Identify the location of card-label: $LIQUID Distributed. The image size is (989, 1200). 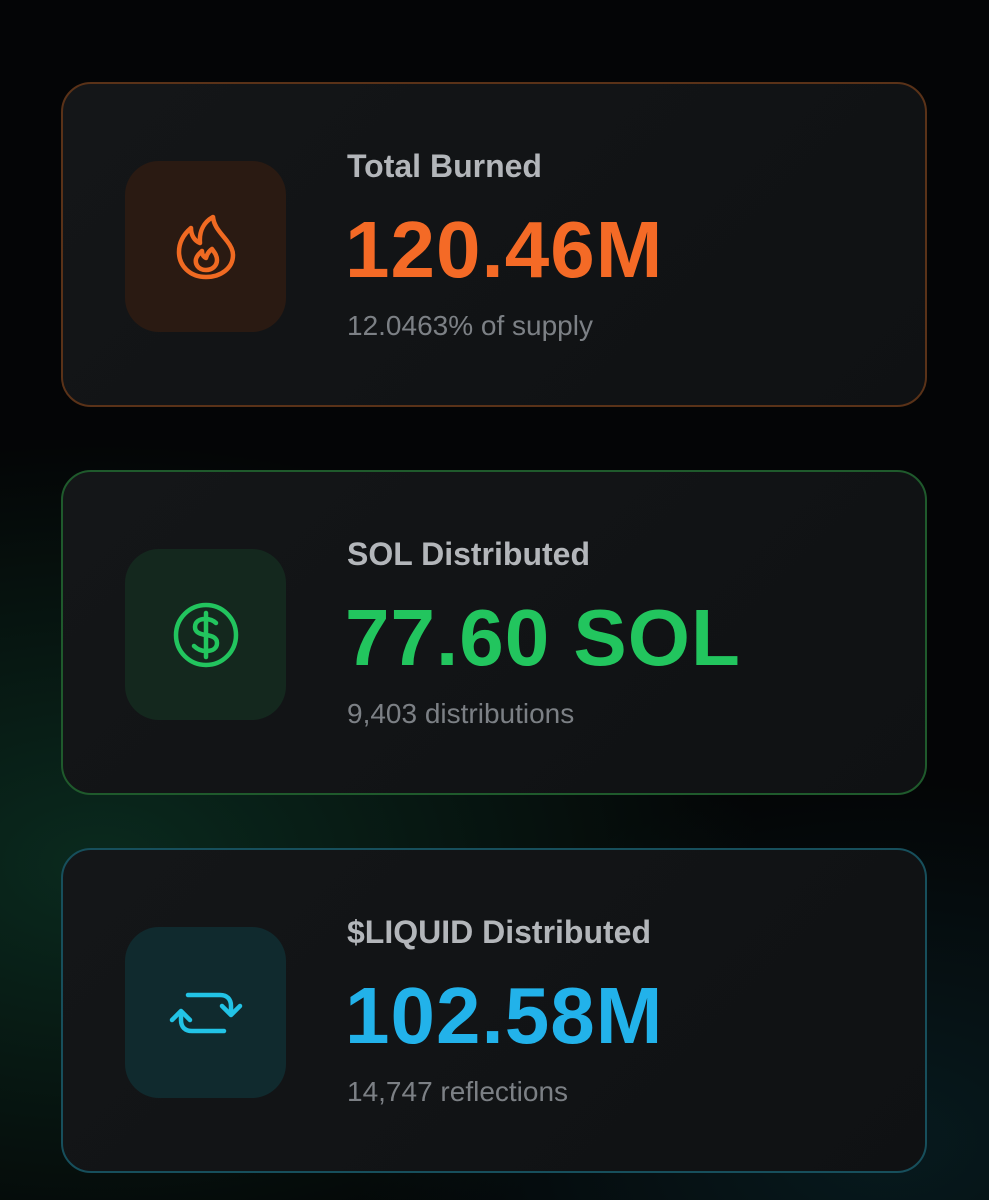
(499, 932).